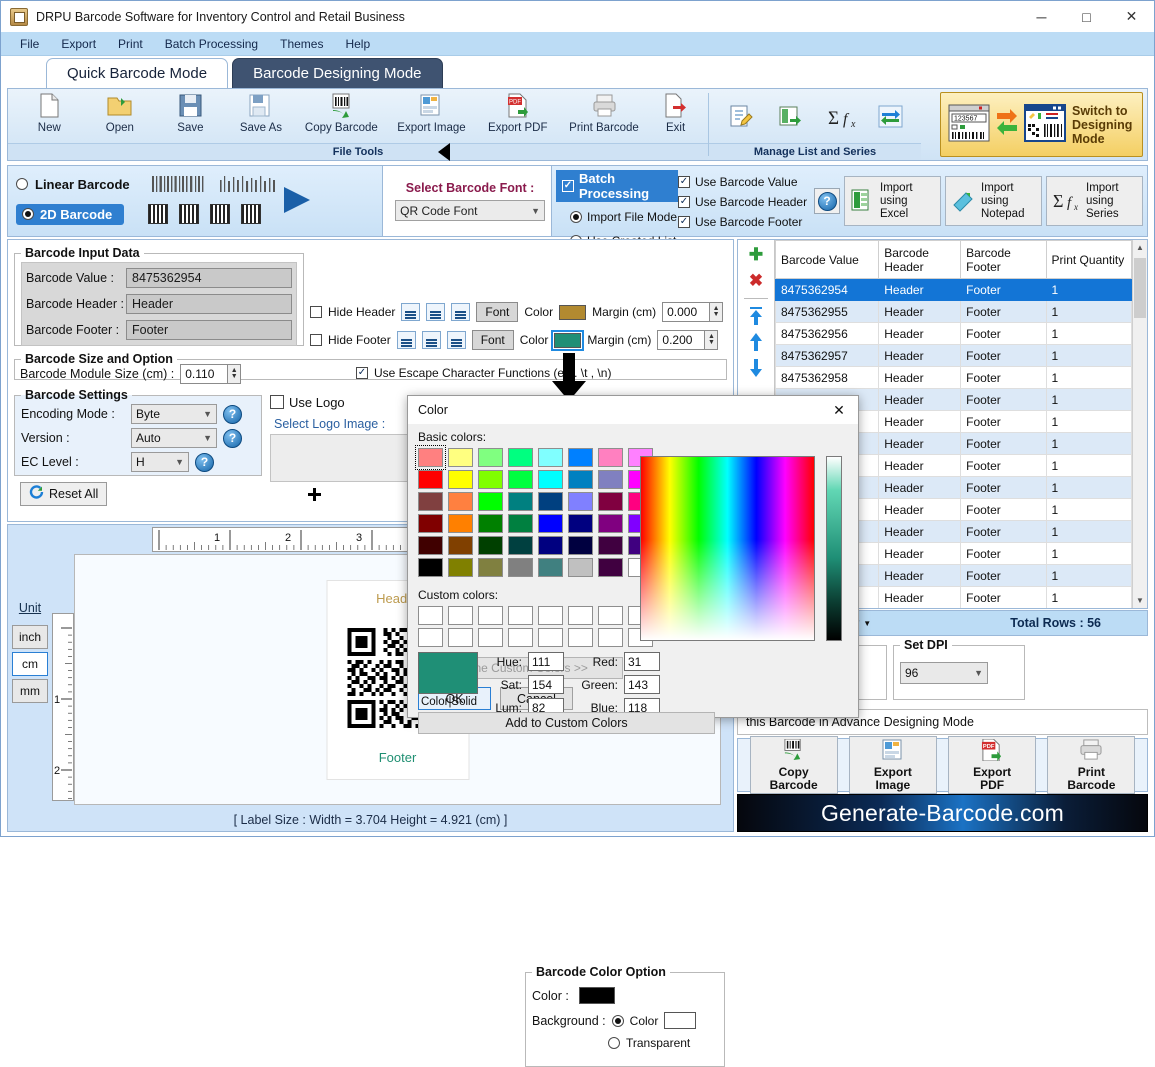  What do you see at coordinates (993, 201) in the screenshot?
I see `import-using-notepad-button: Import using Notepad` at bounding box center [993, 201].